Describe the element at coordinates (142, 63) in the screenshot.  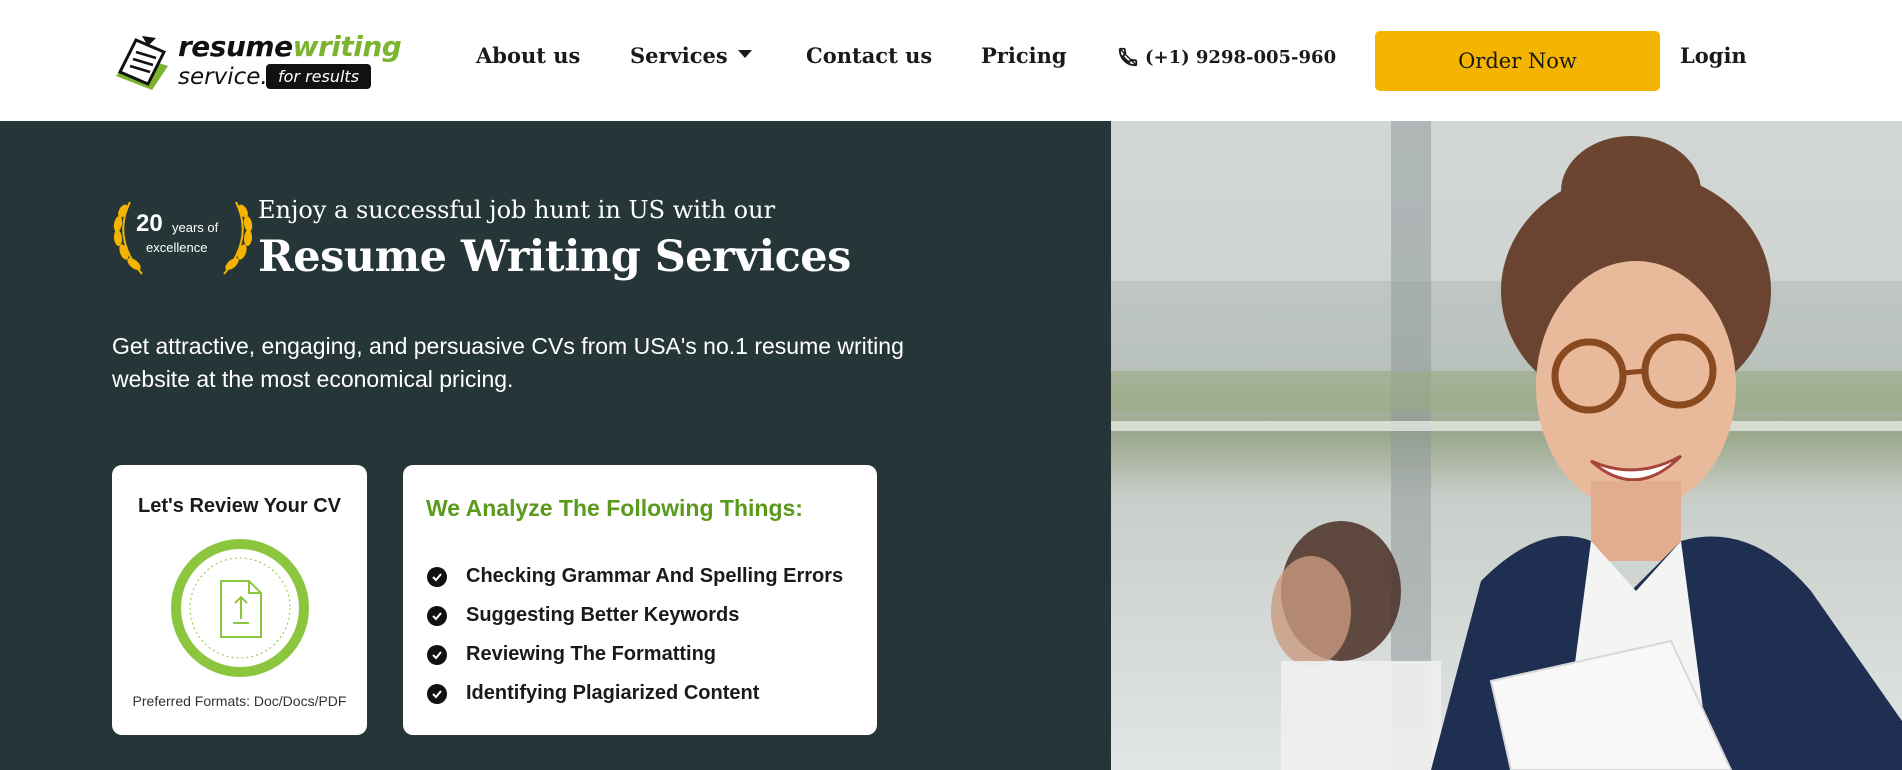
I see `logo-document-icon` at that location.